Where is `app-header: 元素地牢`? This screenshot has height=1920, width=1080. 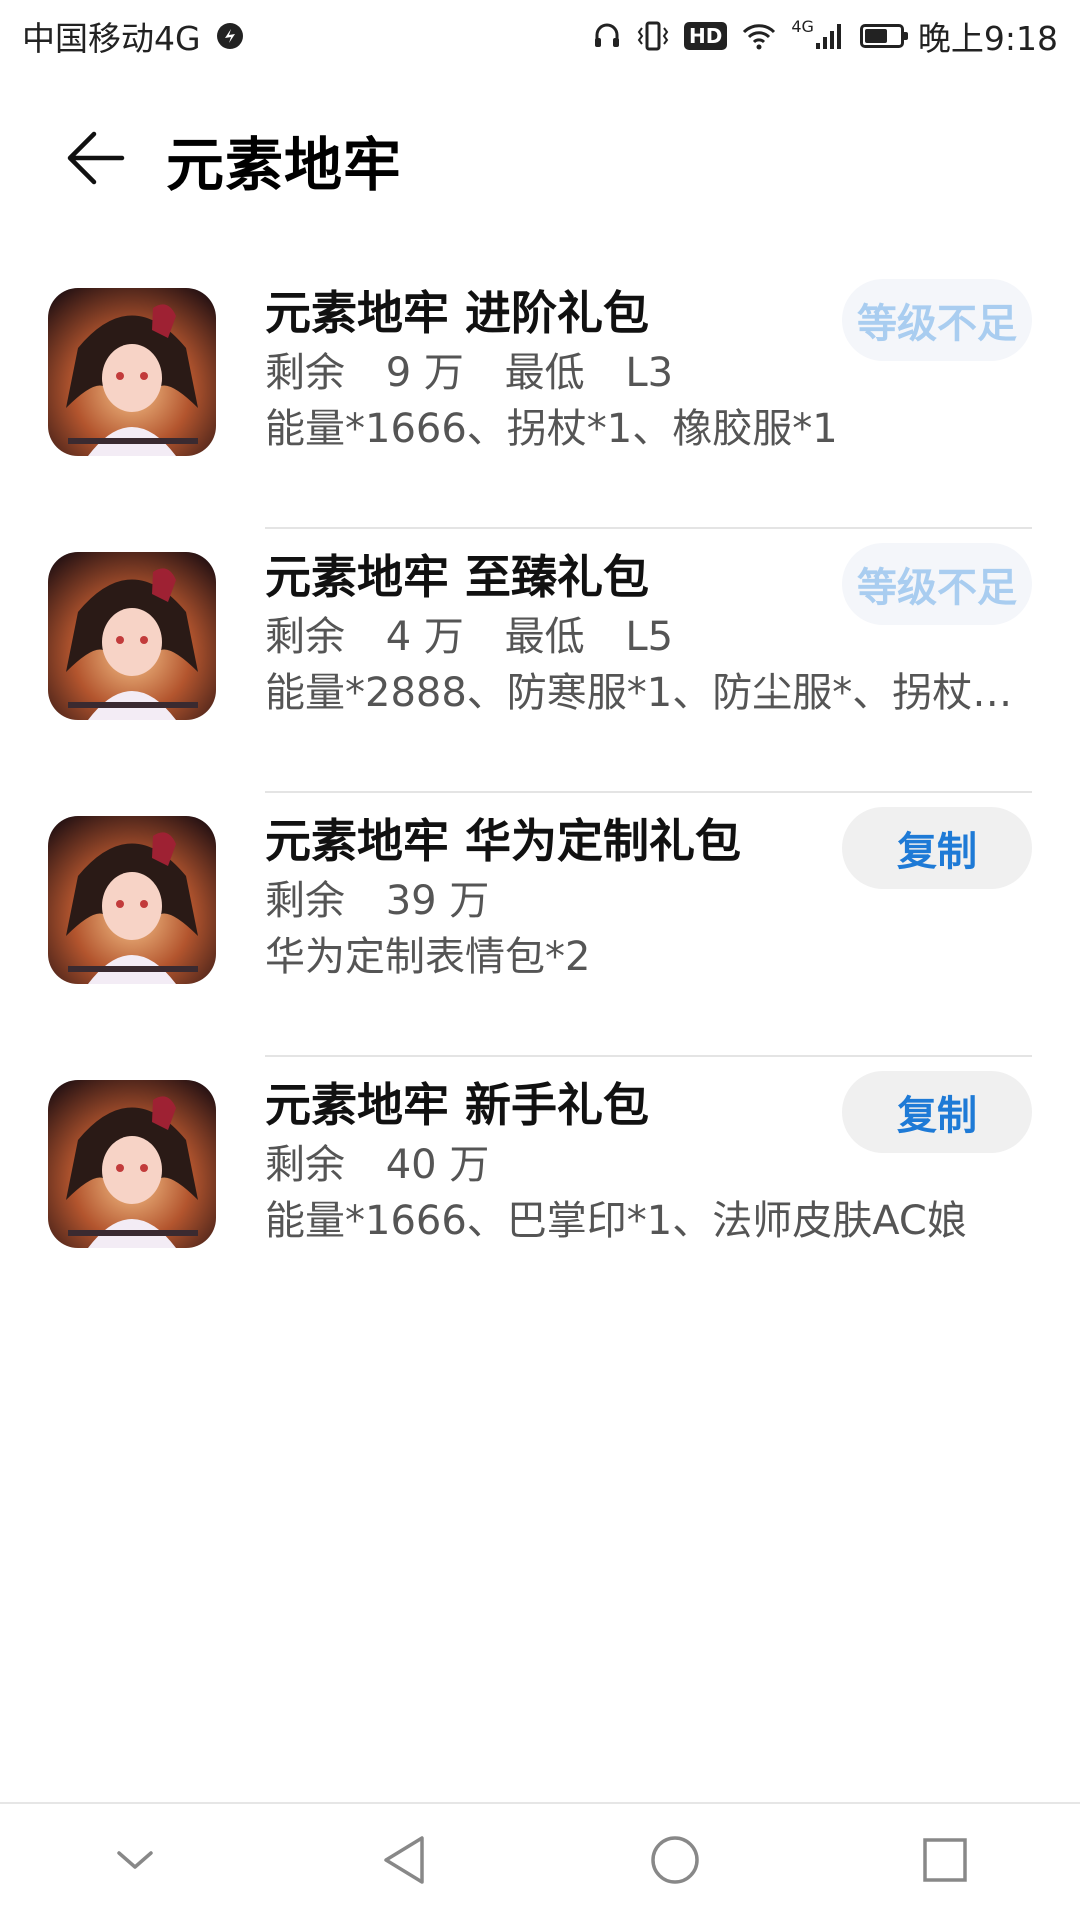 app-header: 元素地牢 is located at coordinates (540, 160).